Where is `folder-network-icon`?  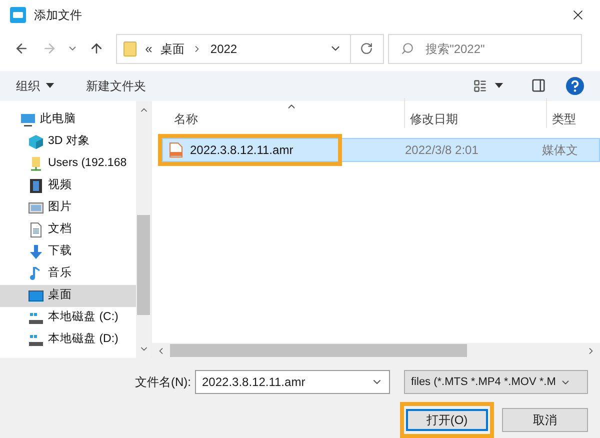 folder-network-icon is located at coordinates (36, 164).